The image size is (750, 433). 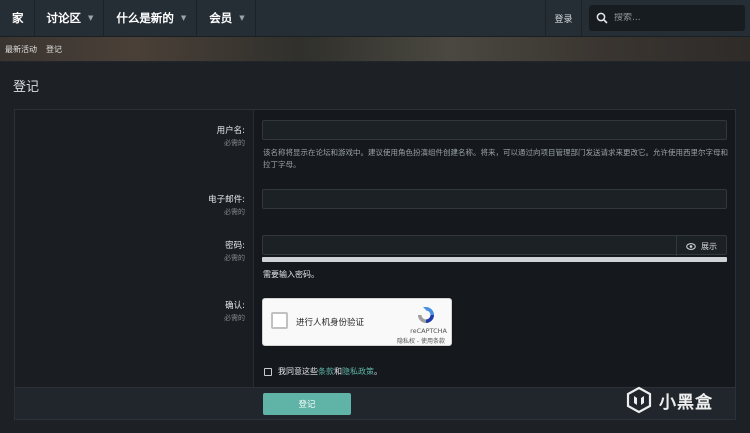 What do you see at coordinates (235, 306) in the screenshot?
I see `confirm-label: 确认:` at bounding box center [235, 306].